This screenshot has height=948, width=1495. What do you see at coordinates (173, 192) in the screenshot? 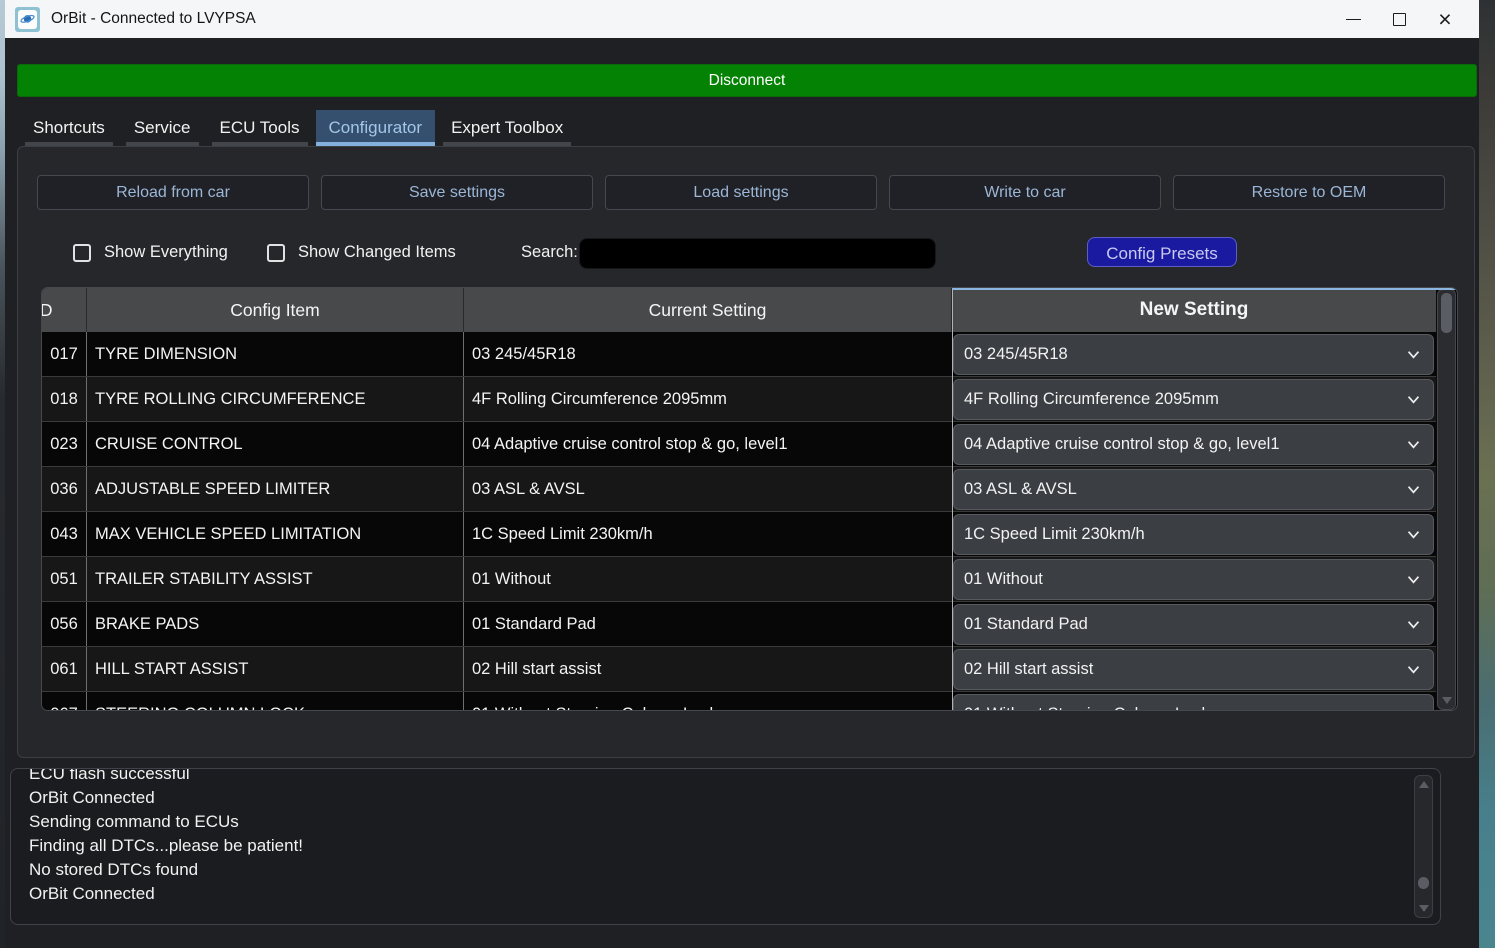
I see `reload-from-car-button: Reload from car` at bounding box center [173, 192].